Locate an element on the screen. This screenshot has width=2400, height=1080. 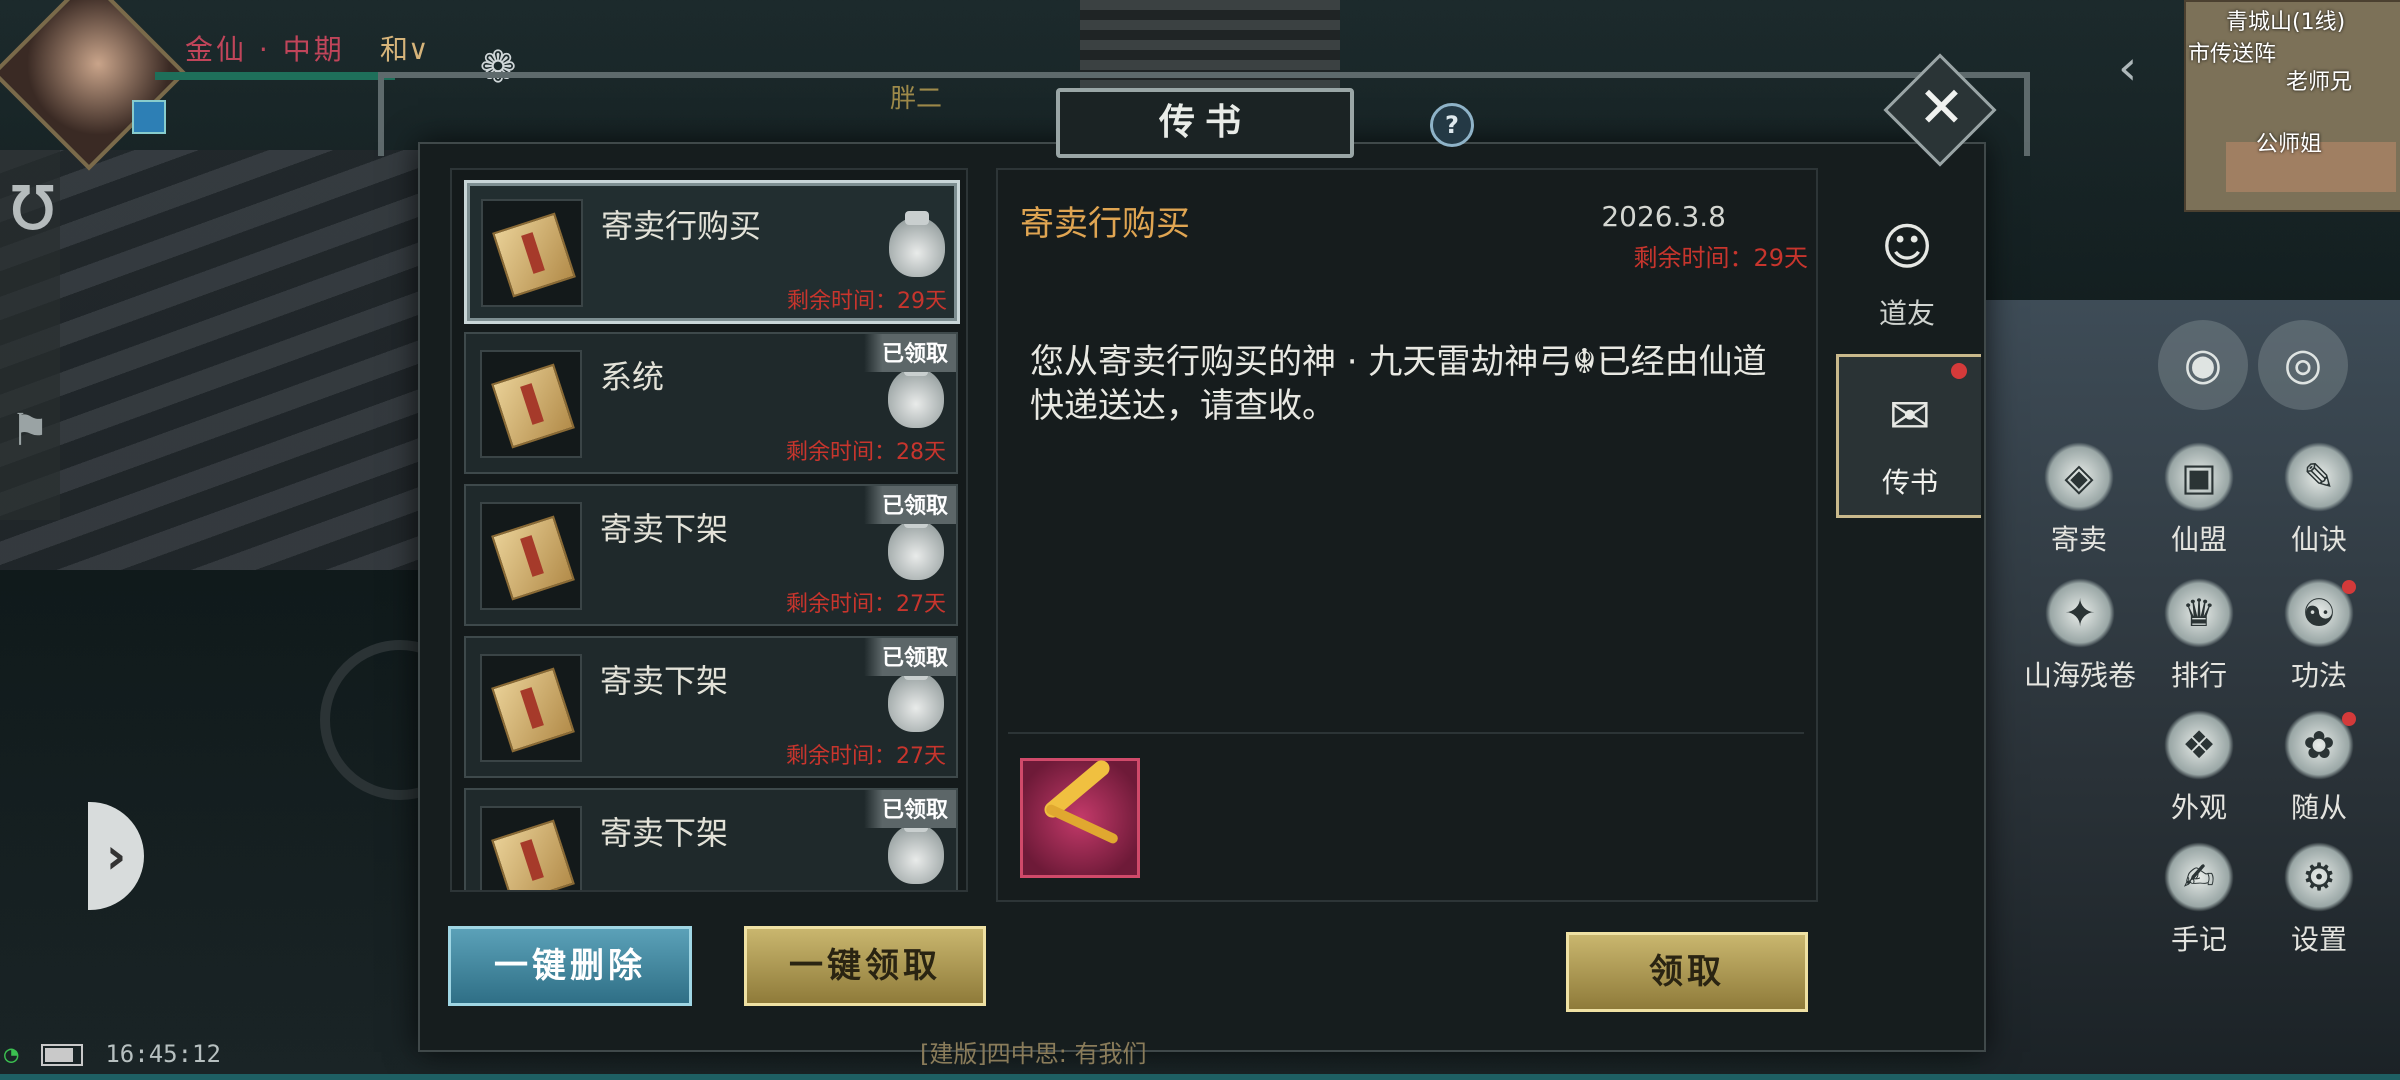
status-bar: ◔ 16:45:12 is located at coordinates (110, 1054).